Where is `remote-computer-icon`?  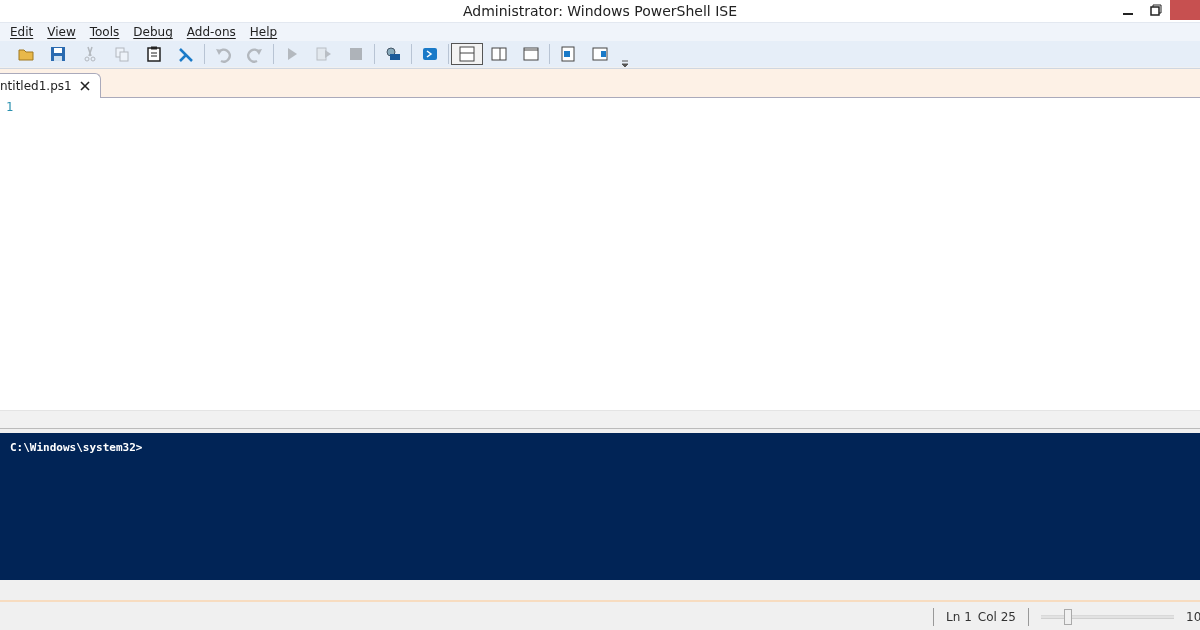 remote-computer-icon is located at coordinates (393, 54).